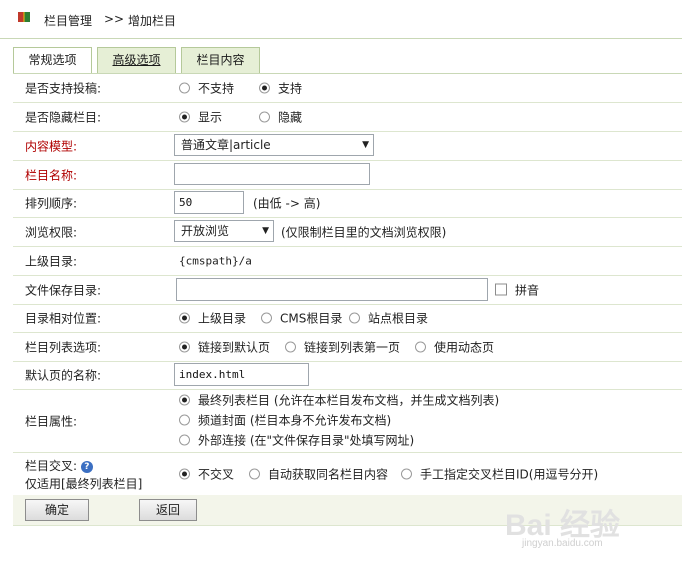 The width and height of the screenshot is (682, 567). I want to click on link-default-radio: 链接到默认页, so click(224, 346).